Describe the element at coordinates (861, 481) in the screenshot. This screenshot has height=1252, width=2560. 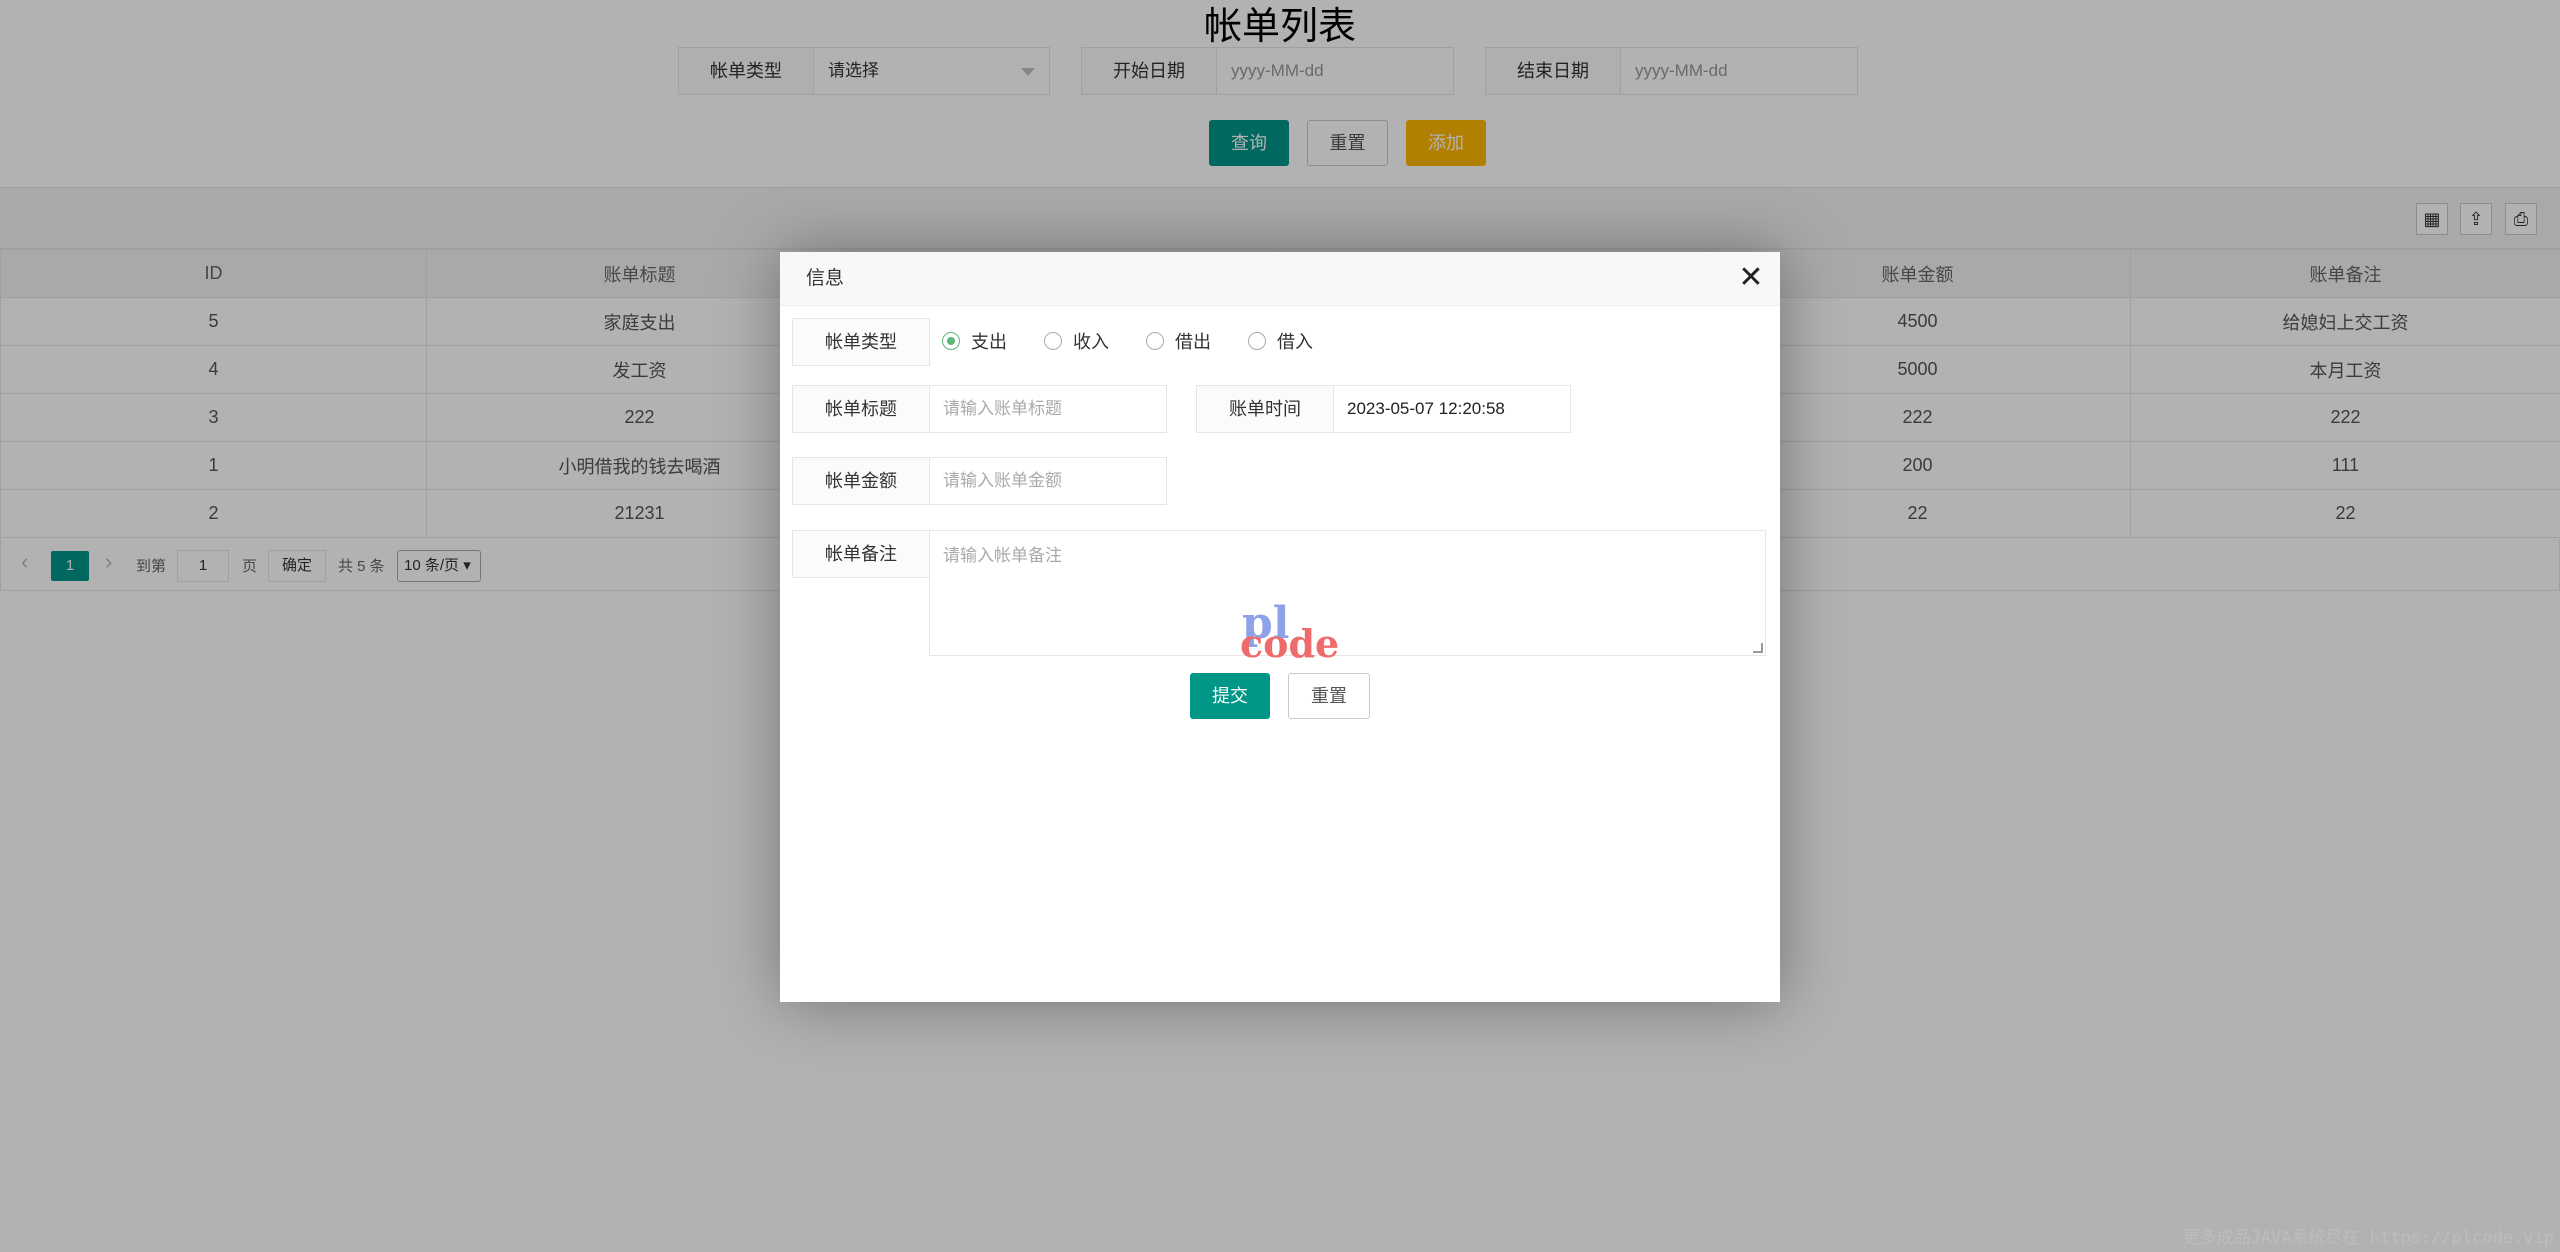
I see `bill-amount-label: 帐单金额` at that location.